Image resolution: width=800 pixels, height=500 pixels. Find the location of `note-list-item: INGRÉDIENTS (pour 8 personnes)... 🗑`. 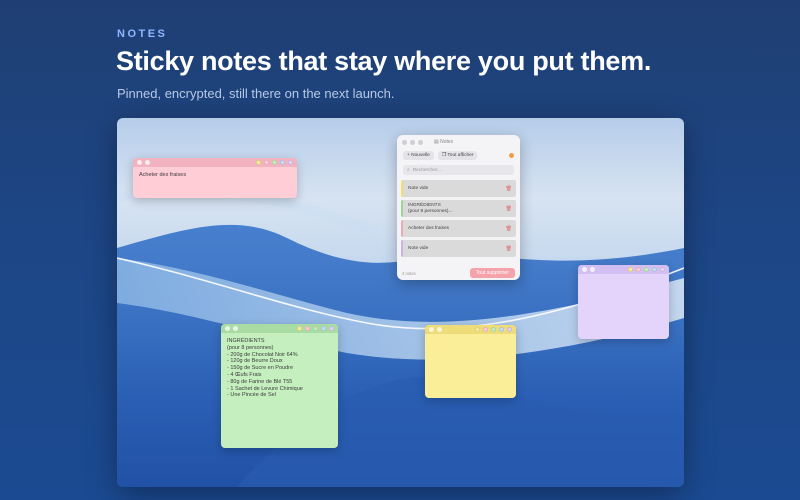

note-list-item: INGRÉDIENTS (pour 8 personnes)... 🗑 is located at coordinates (458, 208).